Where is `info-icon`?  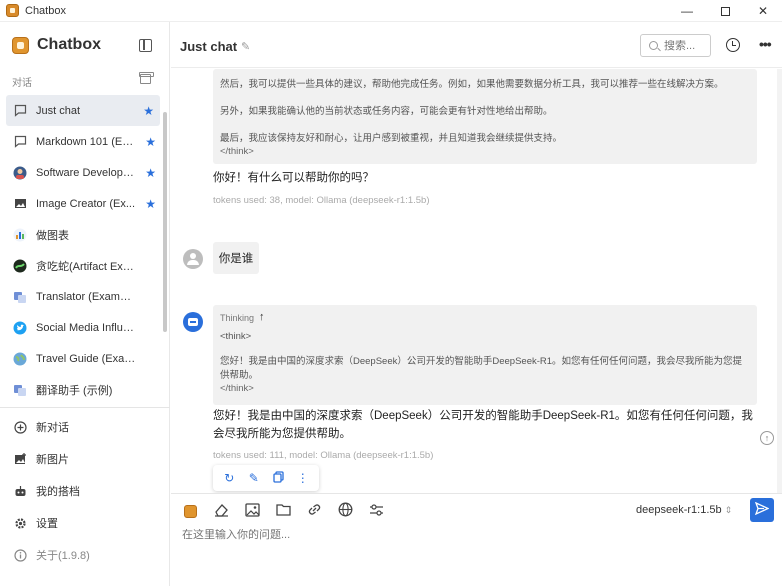
info-icon is located at coordinates (20, 555).